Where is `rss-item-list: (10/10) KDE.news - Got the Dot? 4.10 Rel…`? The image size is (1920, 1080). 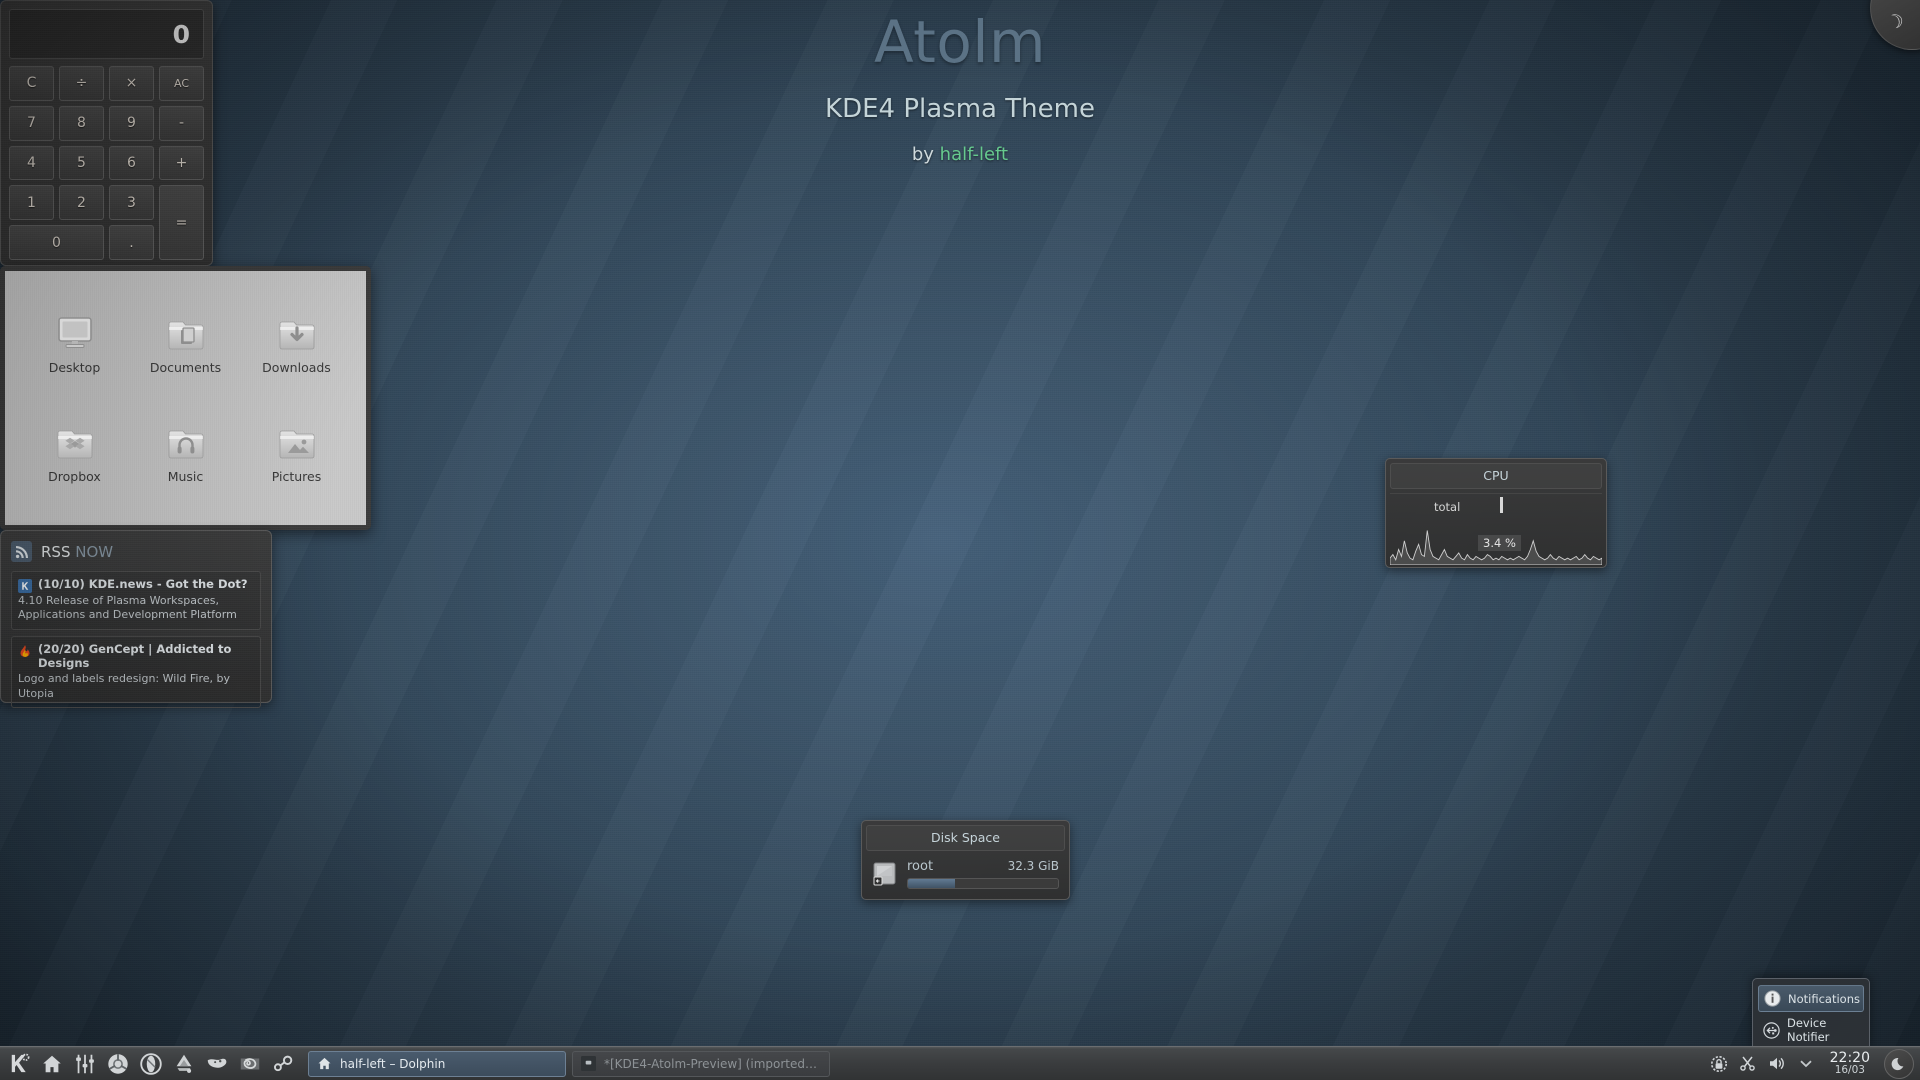
rss-item-list: (10/10) KDE.news - Got the Dot? 4.10 Rel… is located at coordinates (136, 639).